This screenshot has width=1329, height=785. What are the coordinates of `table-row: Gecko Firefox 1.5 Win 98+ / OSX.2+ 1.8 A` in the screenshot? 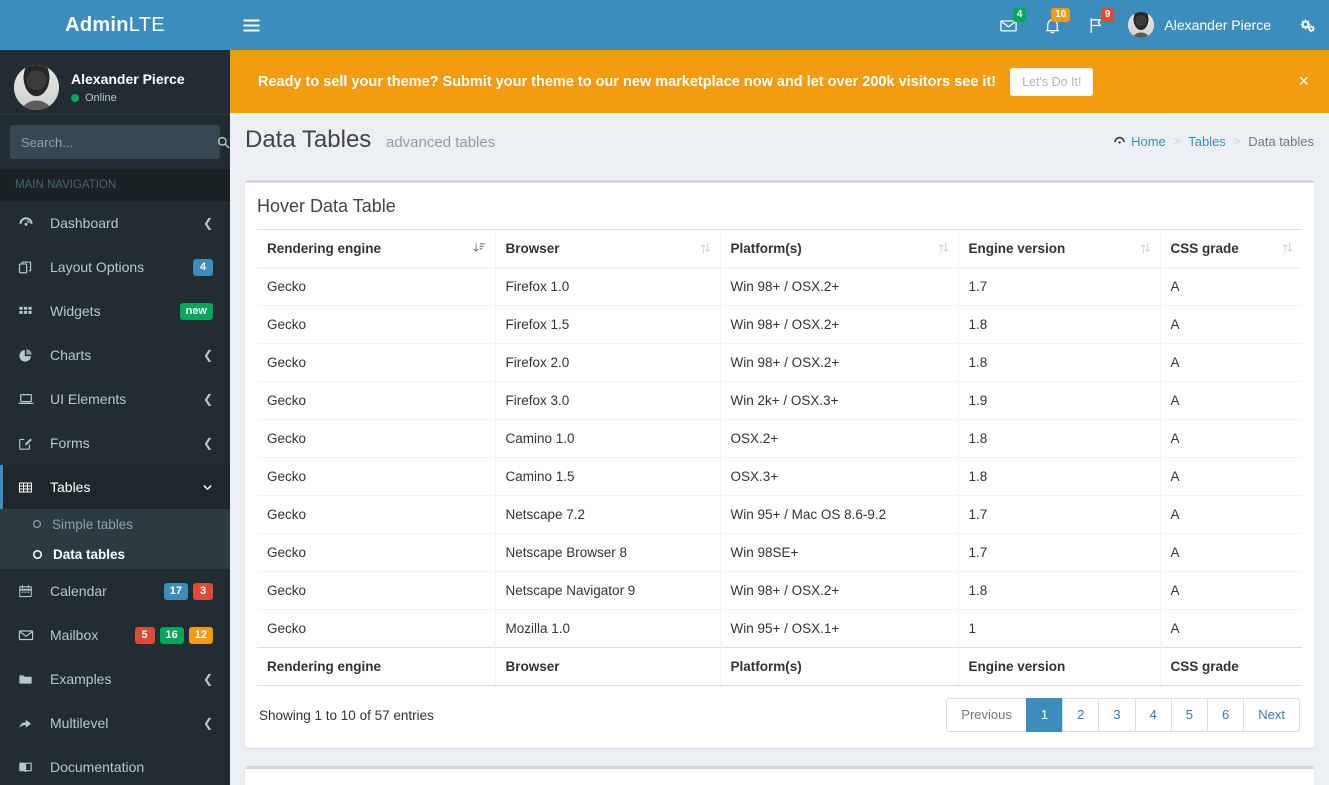 It's located at (779, 324).